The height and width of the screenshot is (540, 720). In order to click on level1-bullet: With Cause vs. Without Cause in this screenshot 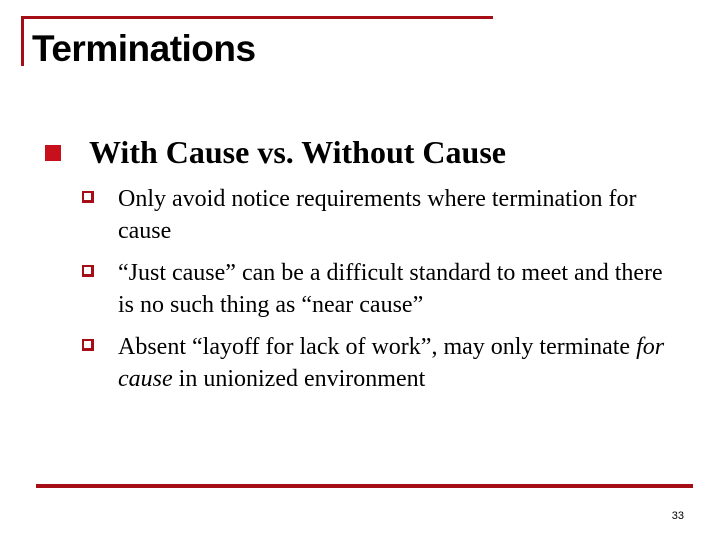, I will do `click(275, 152)`.